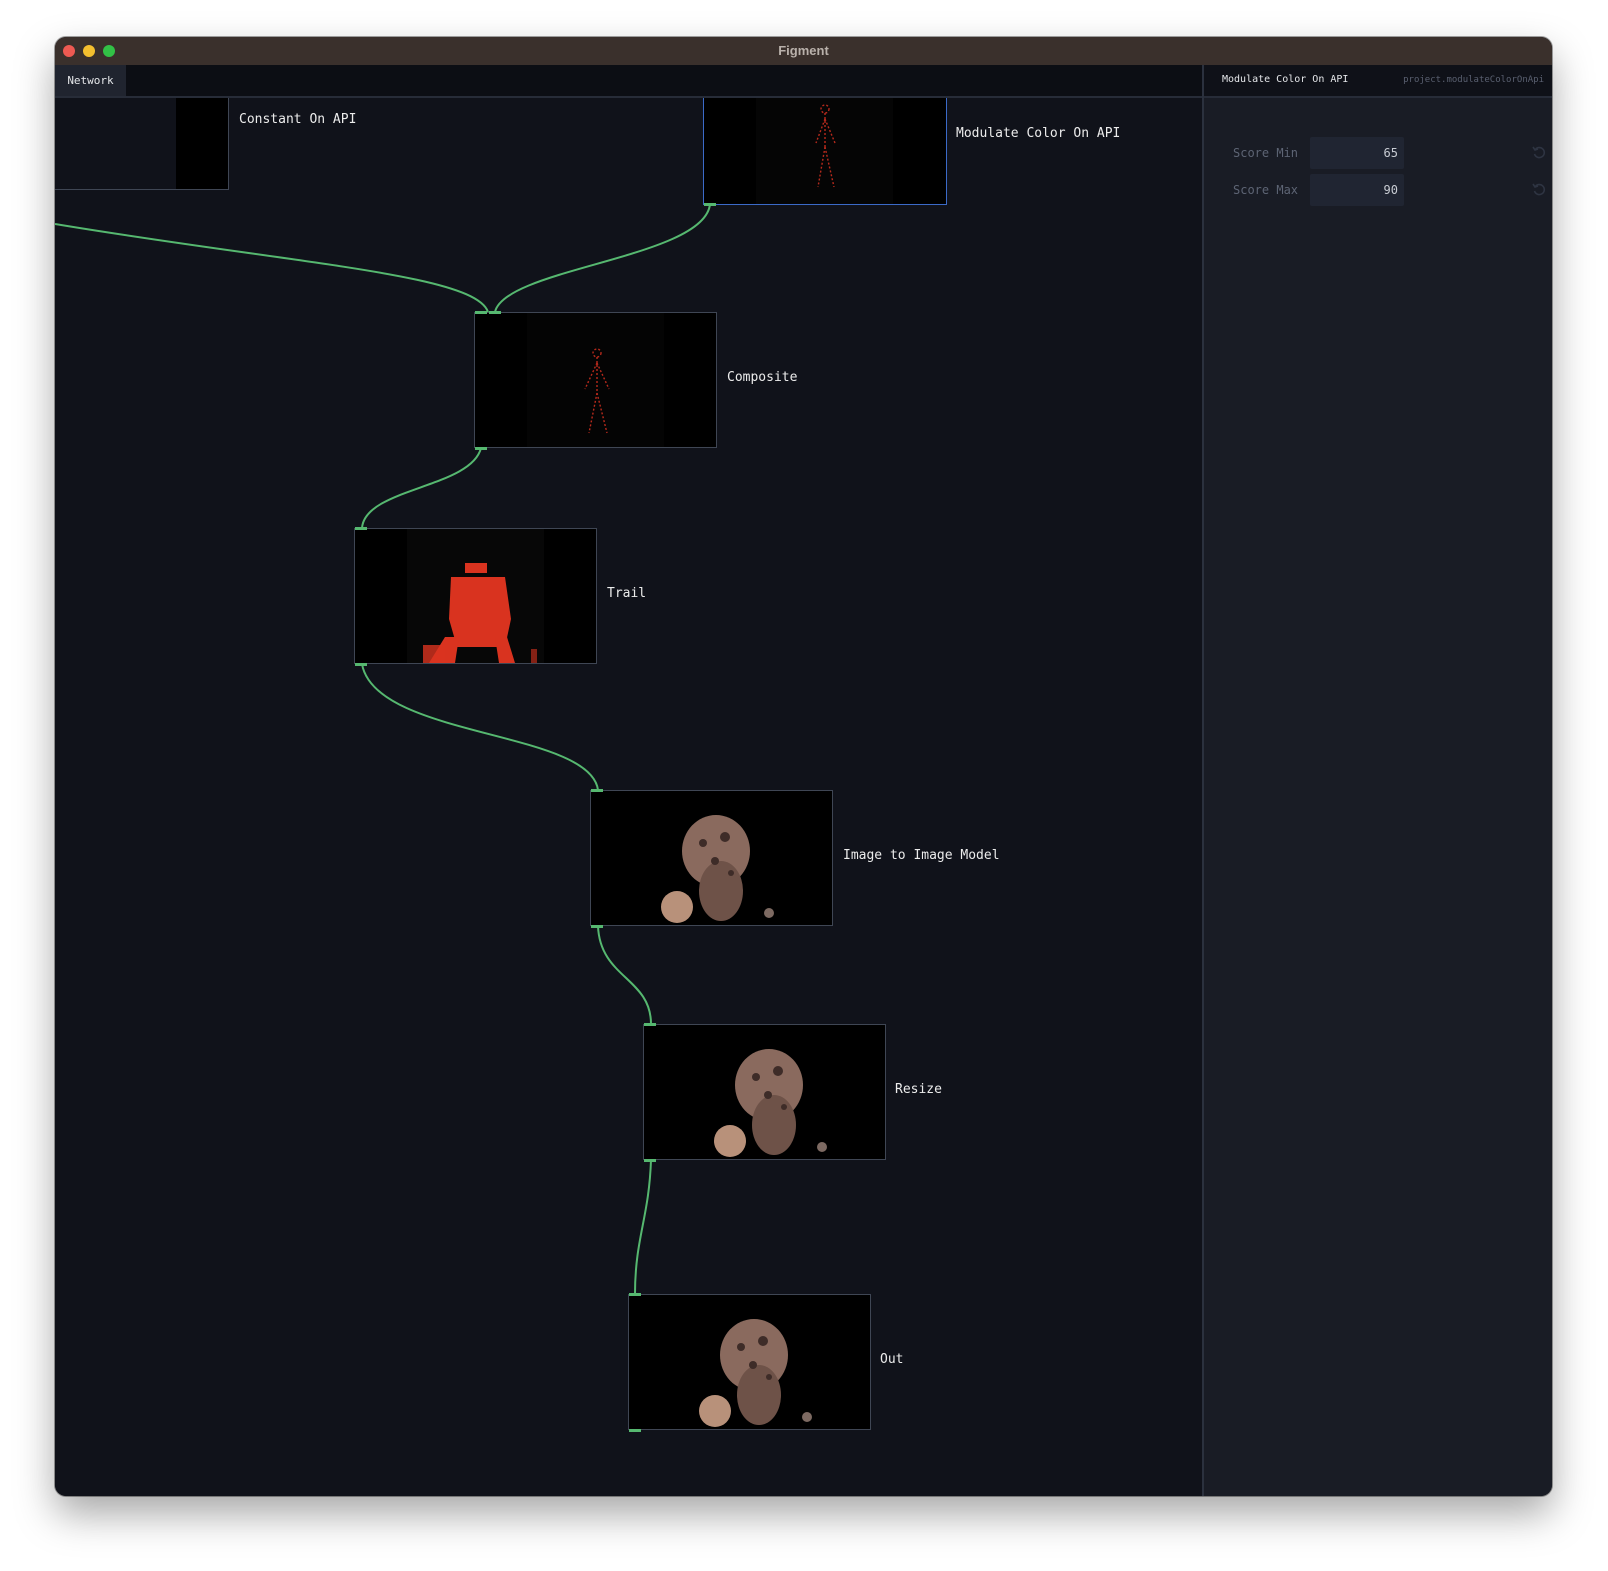  I want to click on param-value: 65, so click(1390, 153).